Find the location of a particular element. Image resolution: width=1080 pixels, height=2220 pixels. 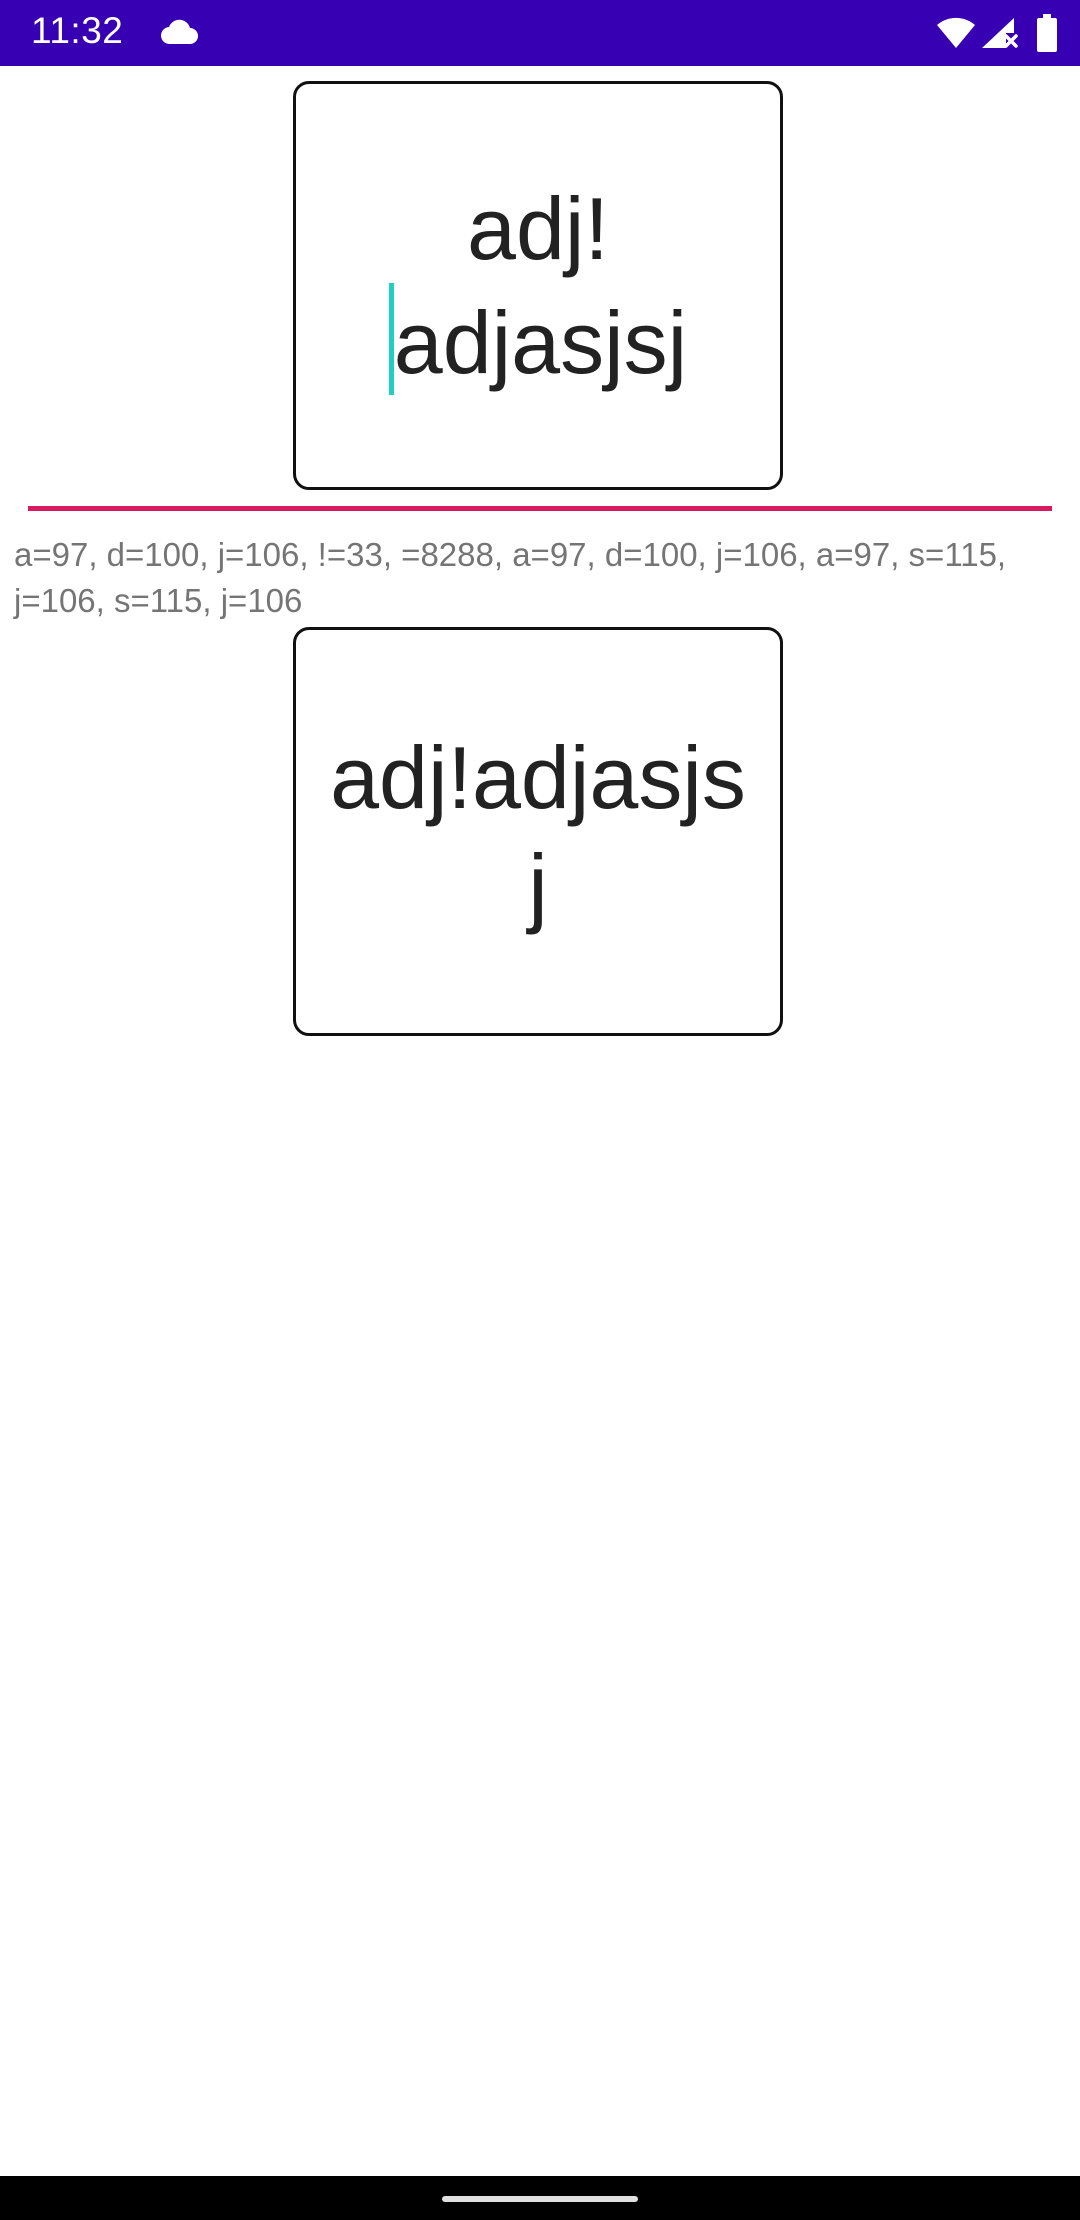

text-input-box: adj! adjasjsj is located at coordinates (538, 285).